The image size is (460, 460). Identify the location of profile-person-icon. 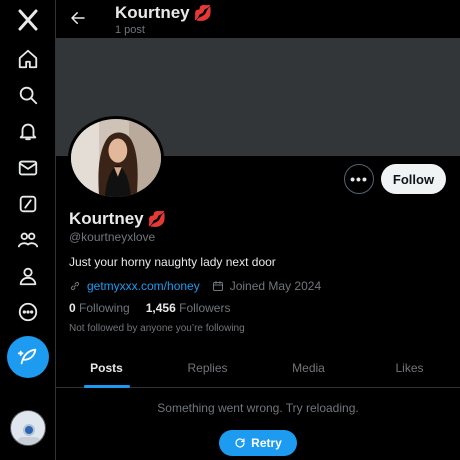
(28, 276).